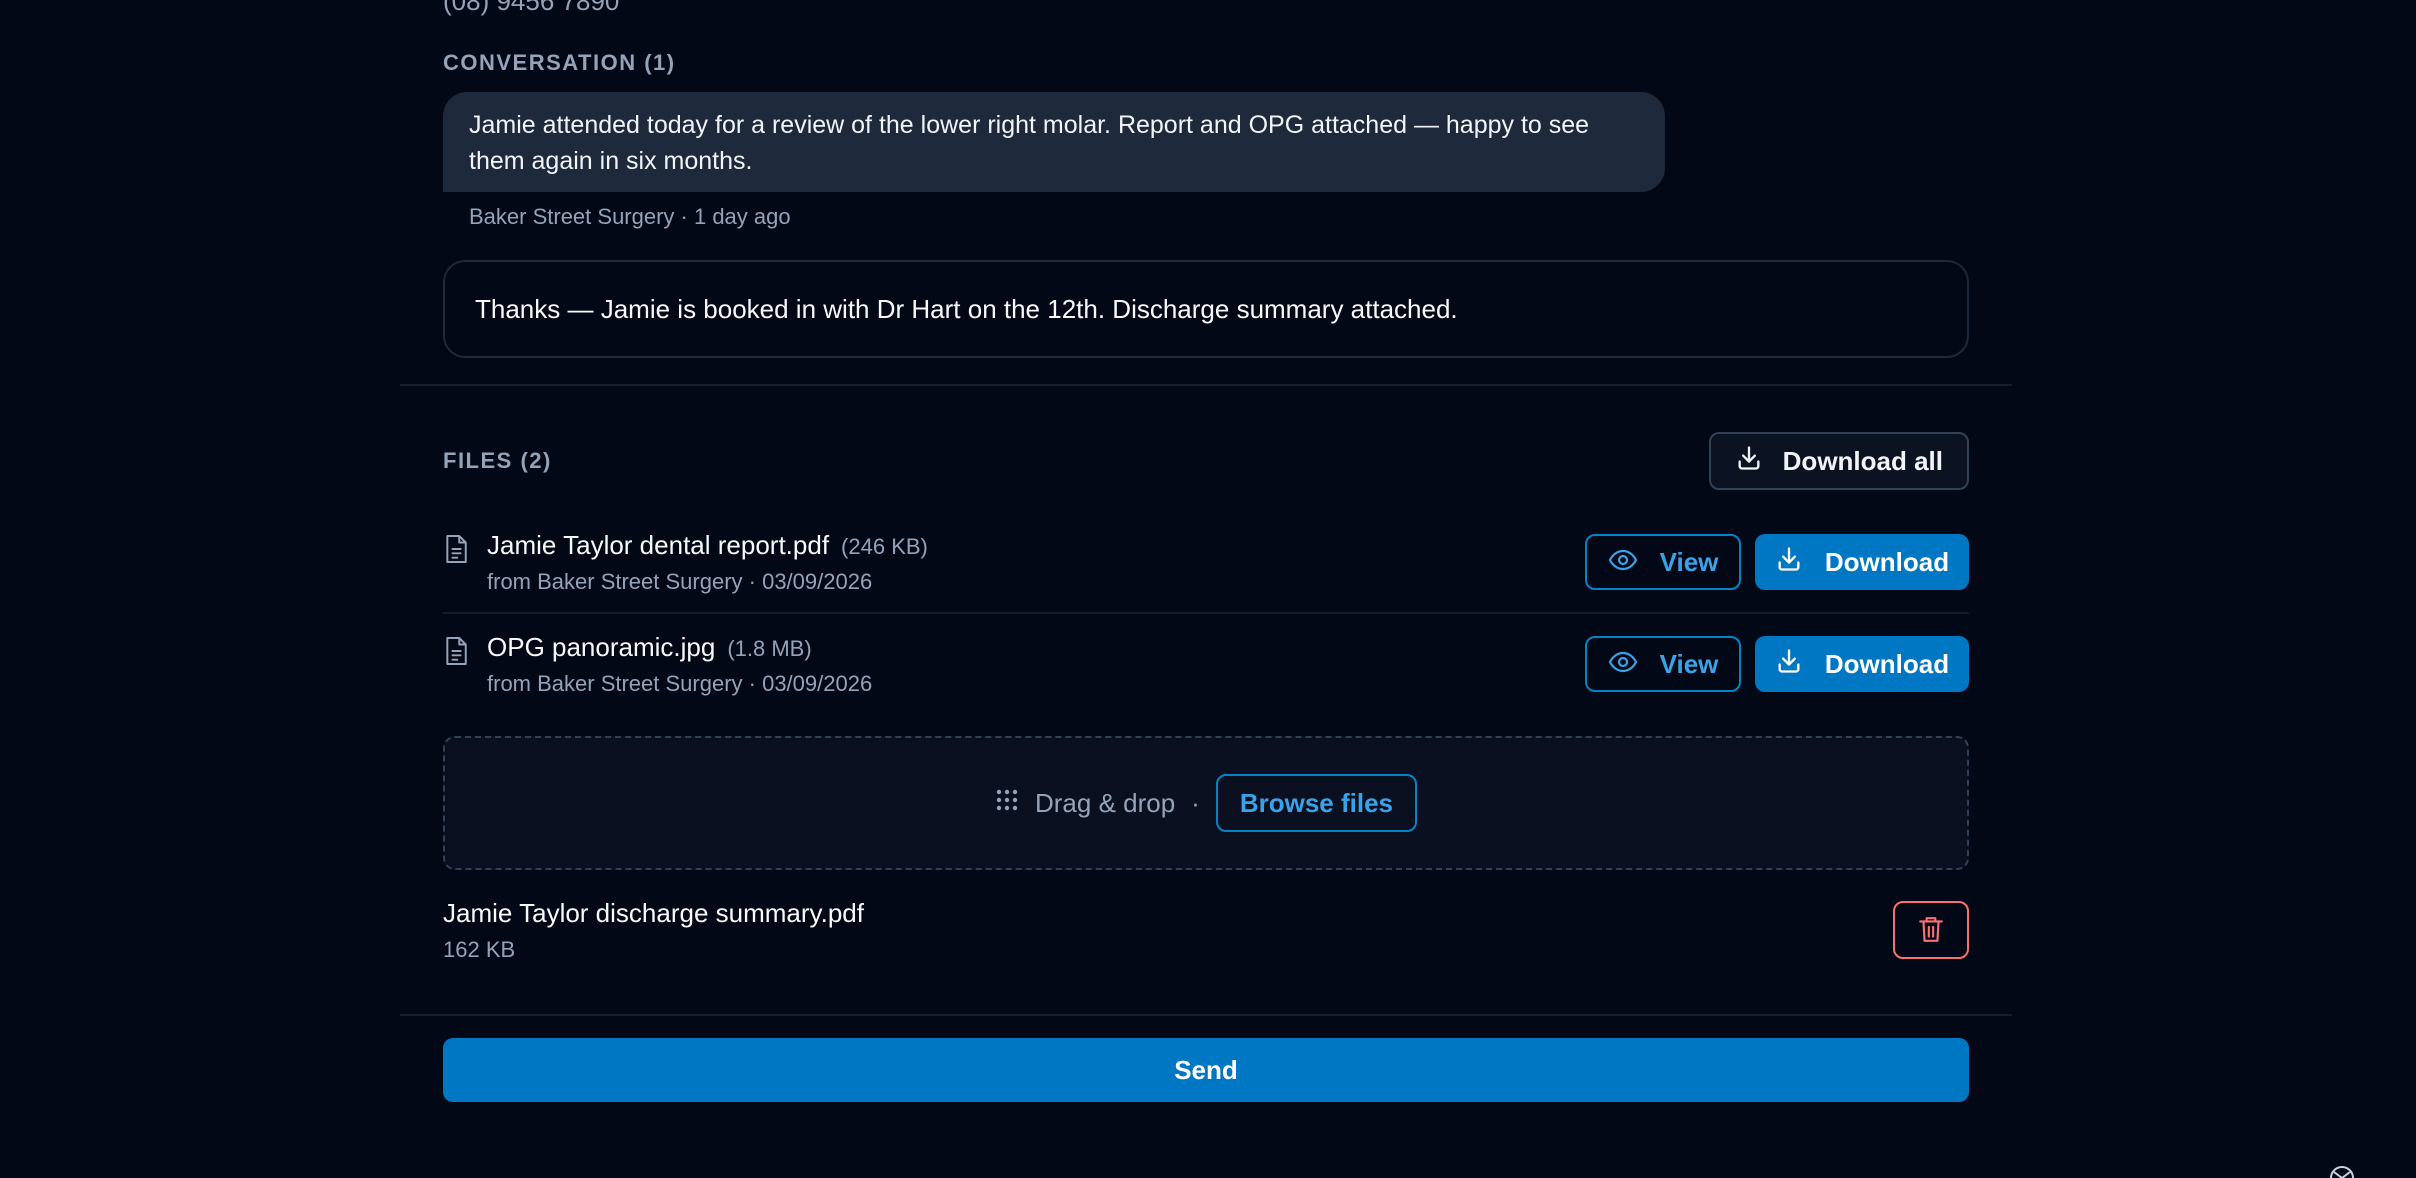  Describe the element at coordinates (559, 62) in the screenshot. I see `conversation-title: CONVERSATION (1)` at that location.